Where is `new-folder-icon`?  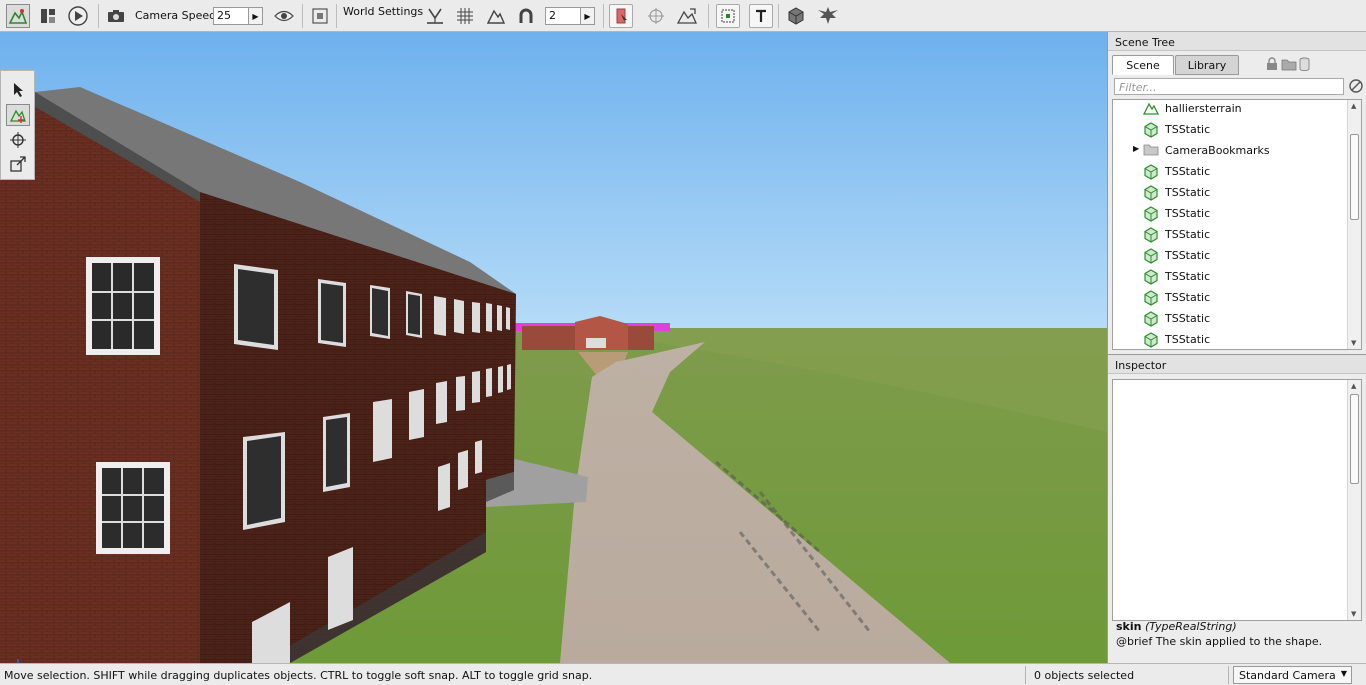 new-folder-icon is located at coordinates (1289, 66).